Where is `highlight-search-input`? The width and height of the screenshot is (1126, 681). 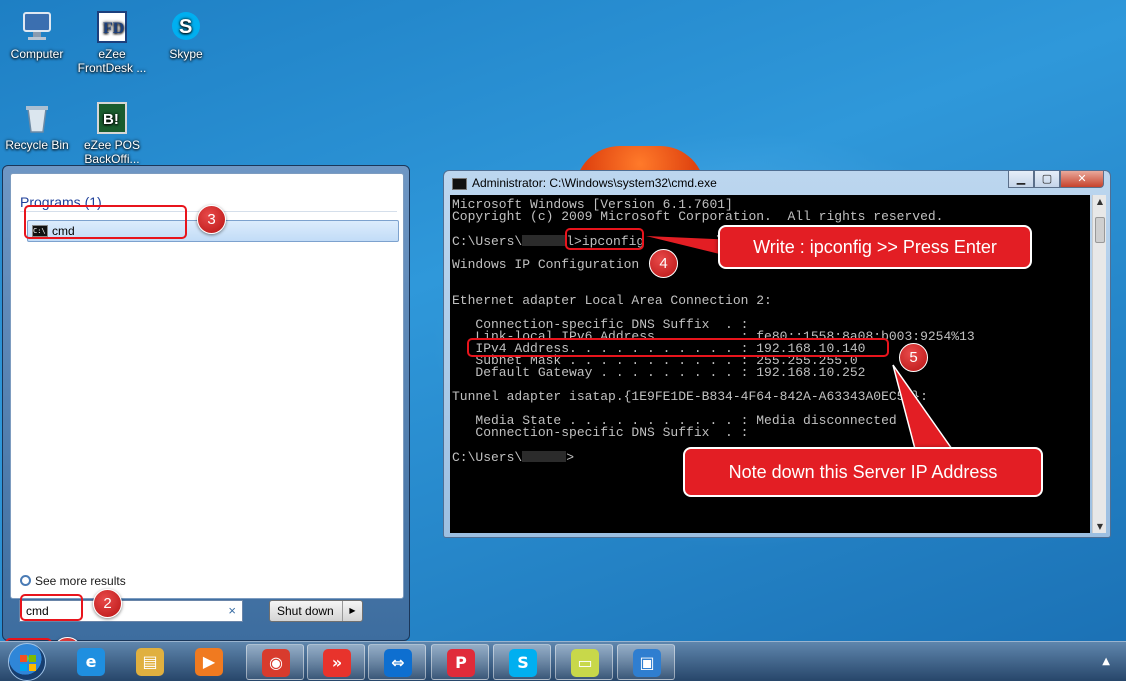 highlight-search-input is located at coordinates (51, 607).